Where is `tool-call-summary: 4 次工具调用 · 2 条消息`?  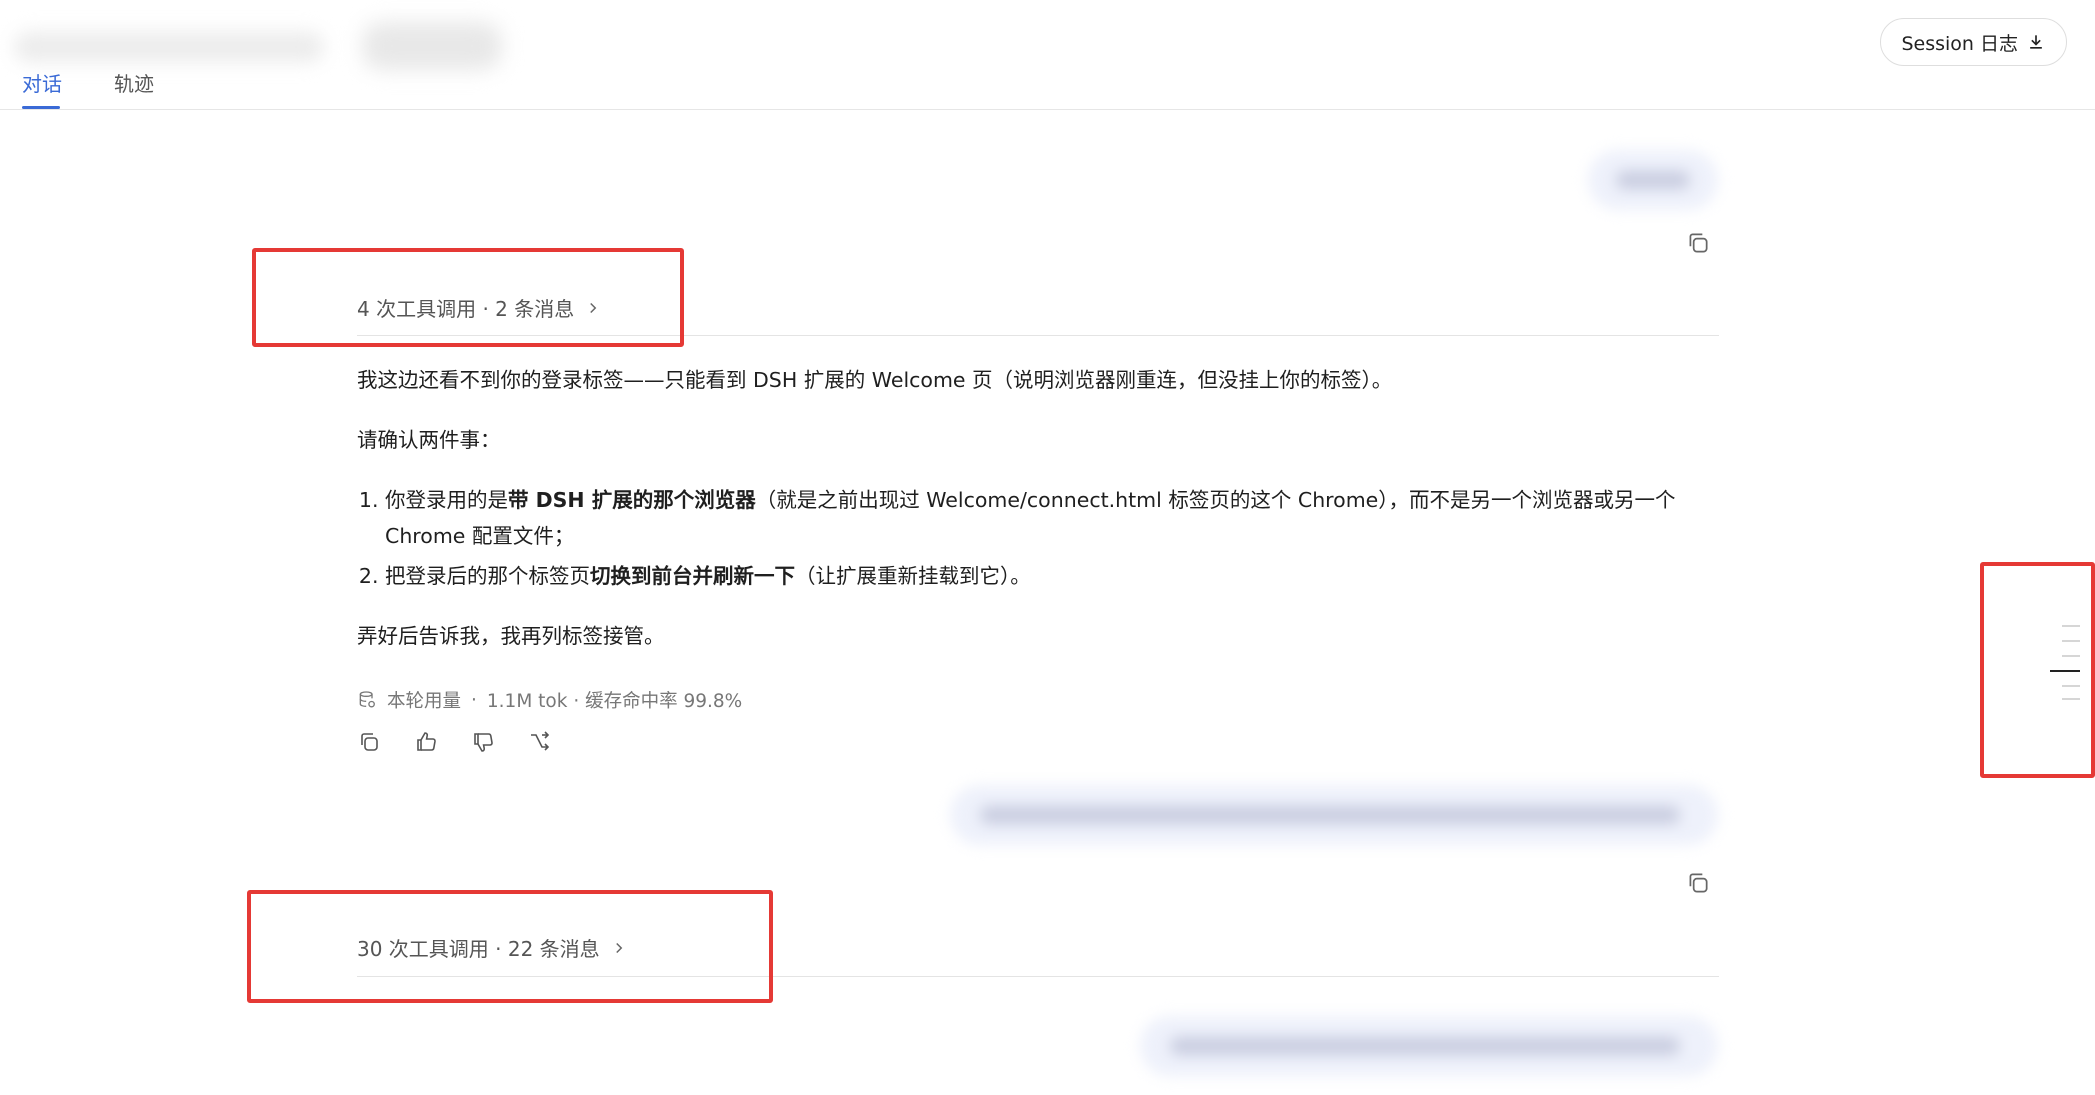
tool-call-summary: 4 次工具调用 · 2 条消息 is located at coordinates (479, 307).